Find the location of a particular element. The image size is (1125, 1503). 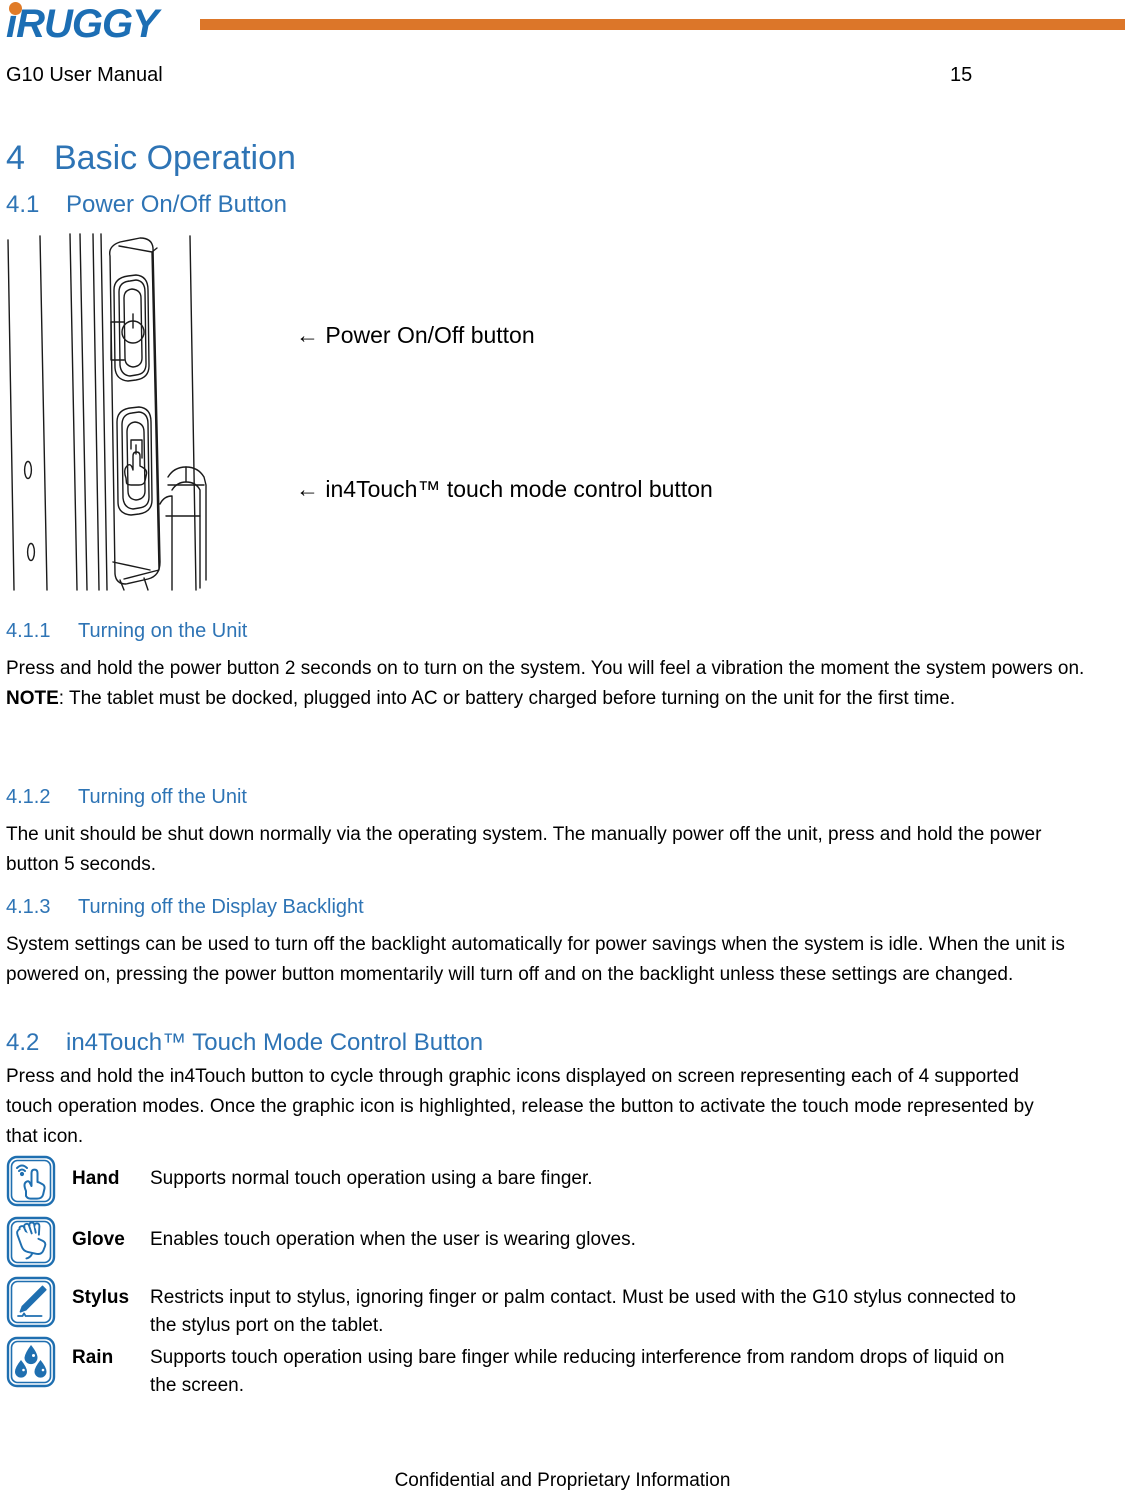

heading-4-number: 4 is located at coordinates (15, 158).